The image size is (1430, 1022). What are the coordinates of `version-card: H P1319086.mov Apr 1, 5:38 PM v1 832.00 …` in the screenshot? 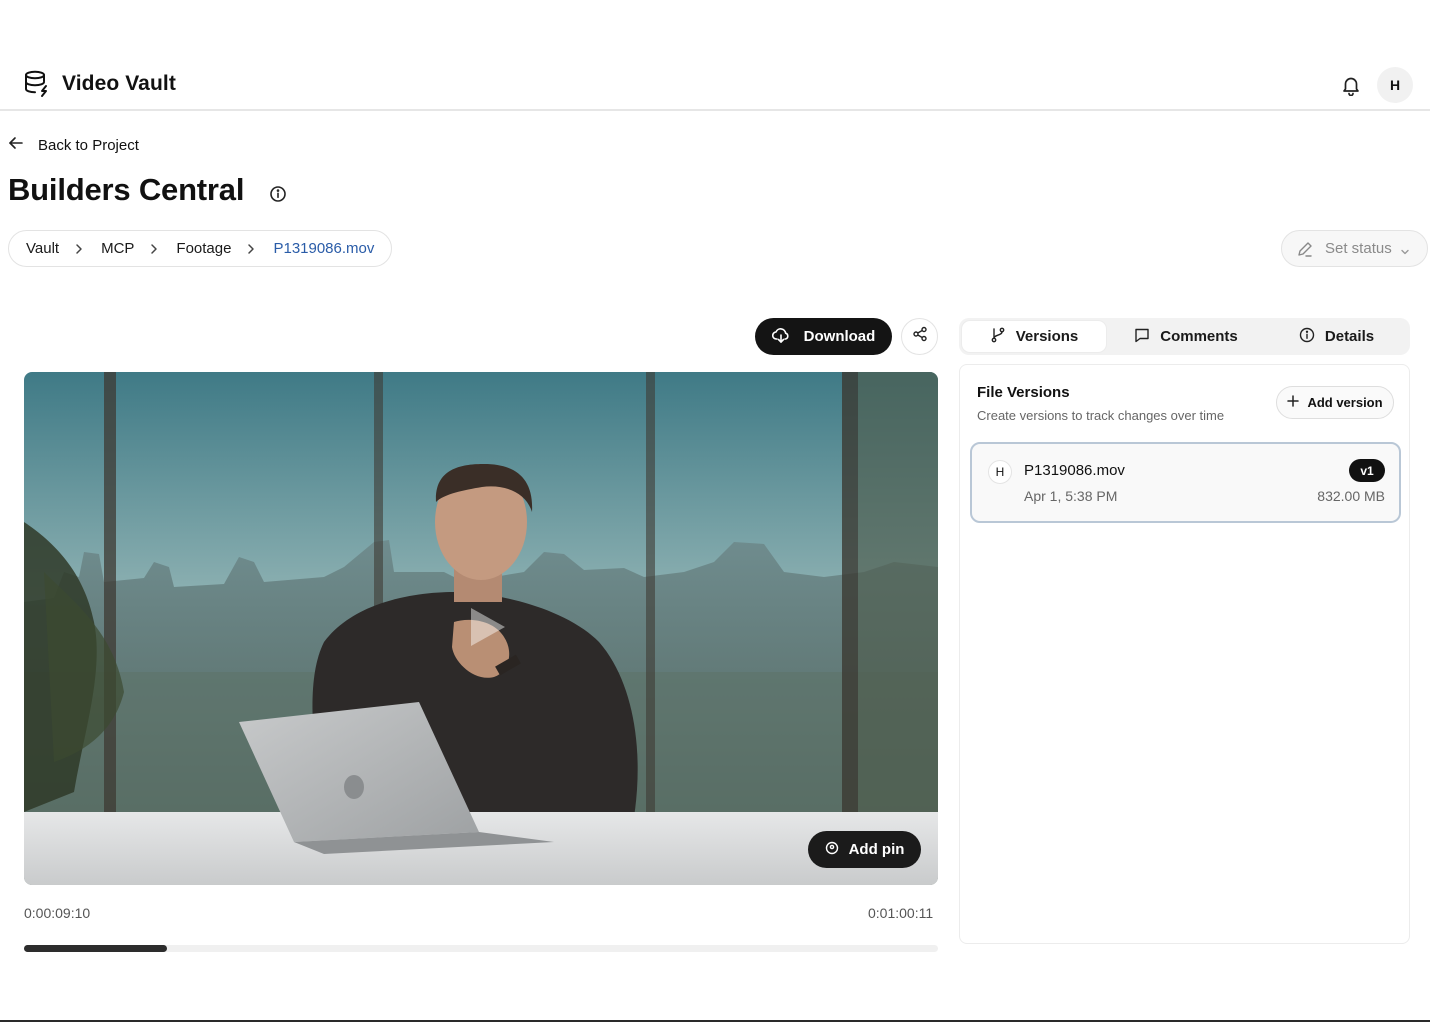 It's located at (1185, 482).